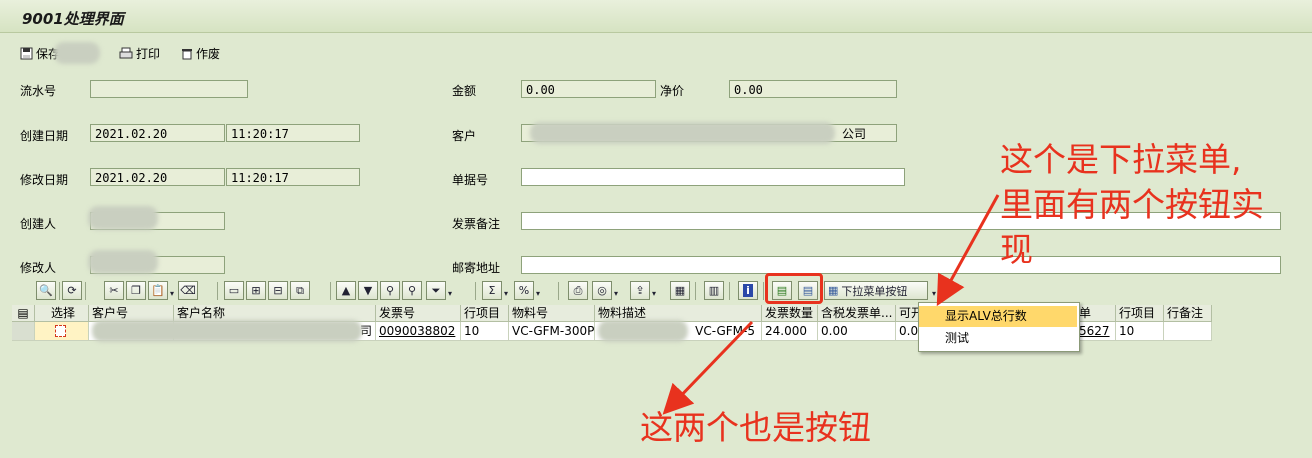 This screenshot has width=1312, height=458. I want to click on arrow-to-buttons, so click(708, 367).